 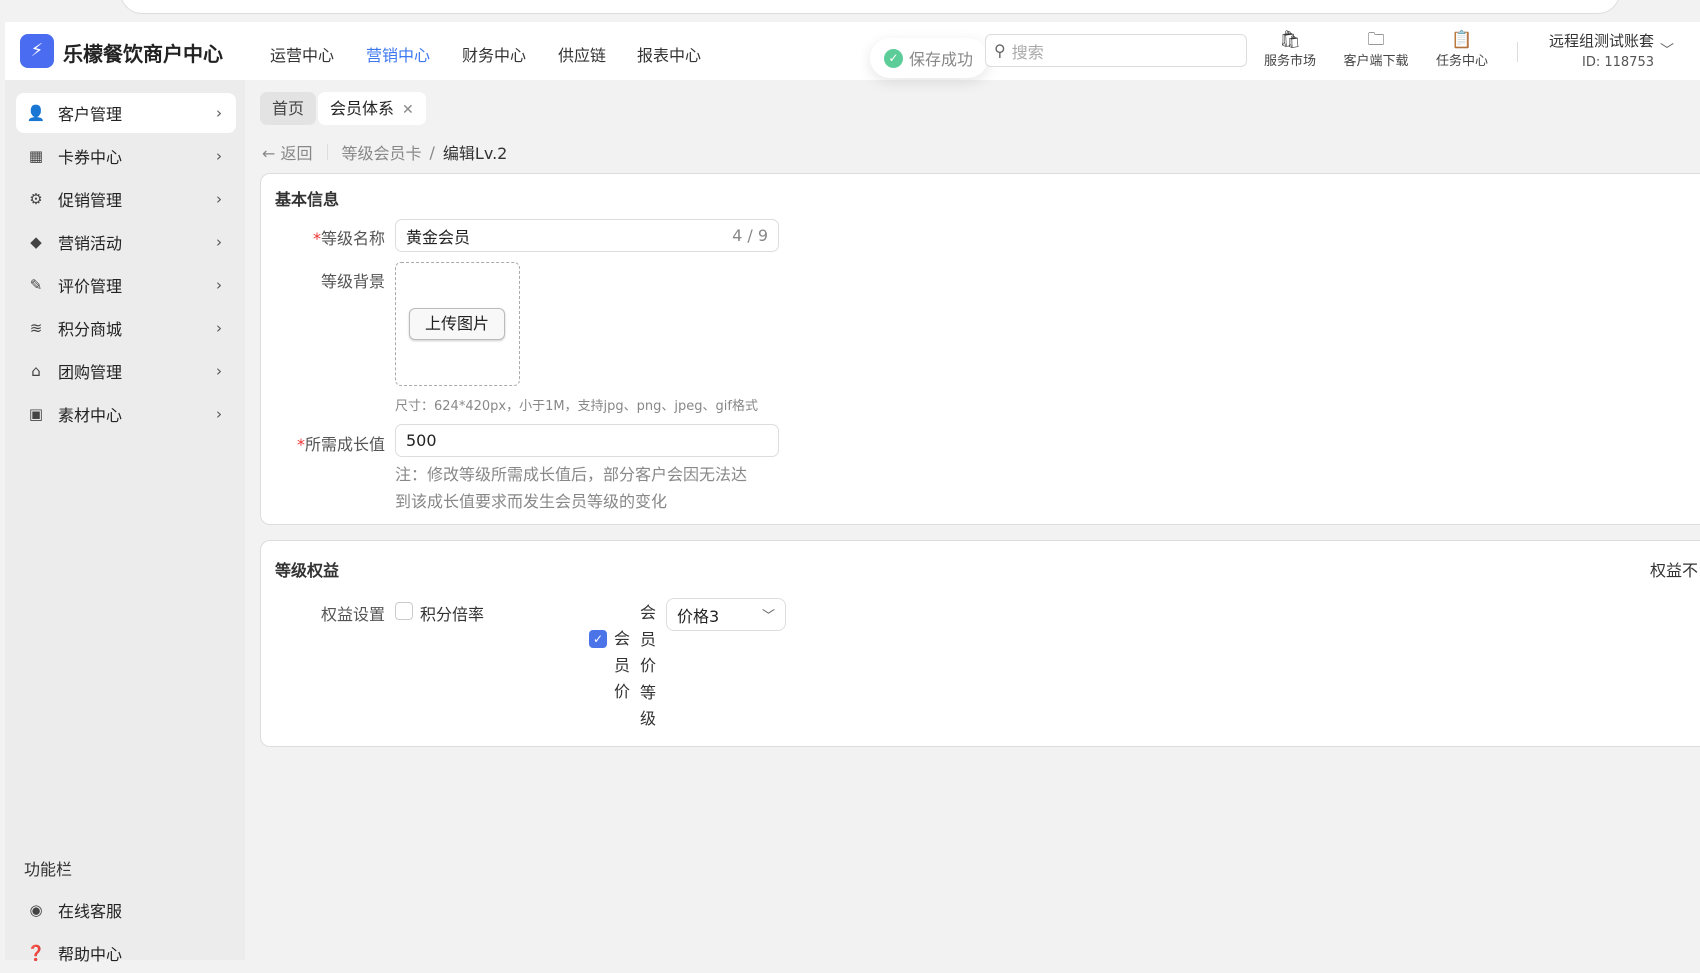 I want to click on tab-label: 会员体系, so click(x=362, y=108).